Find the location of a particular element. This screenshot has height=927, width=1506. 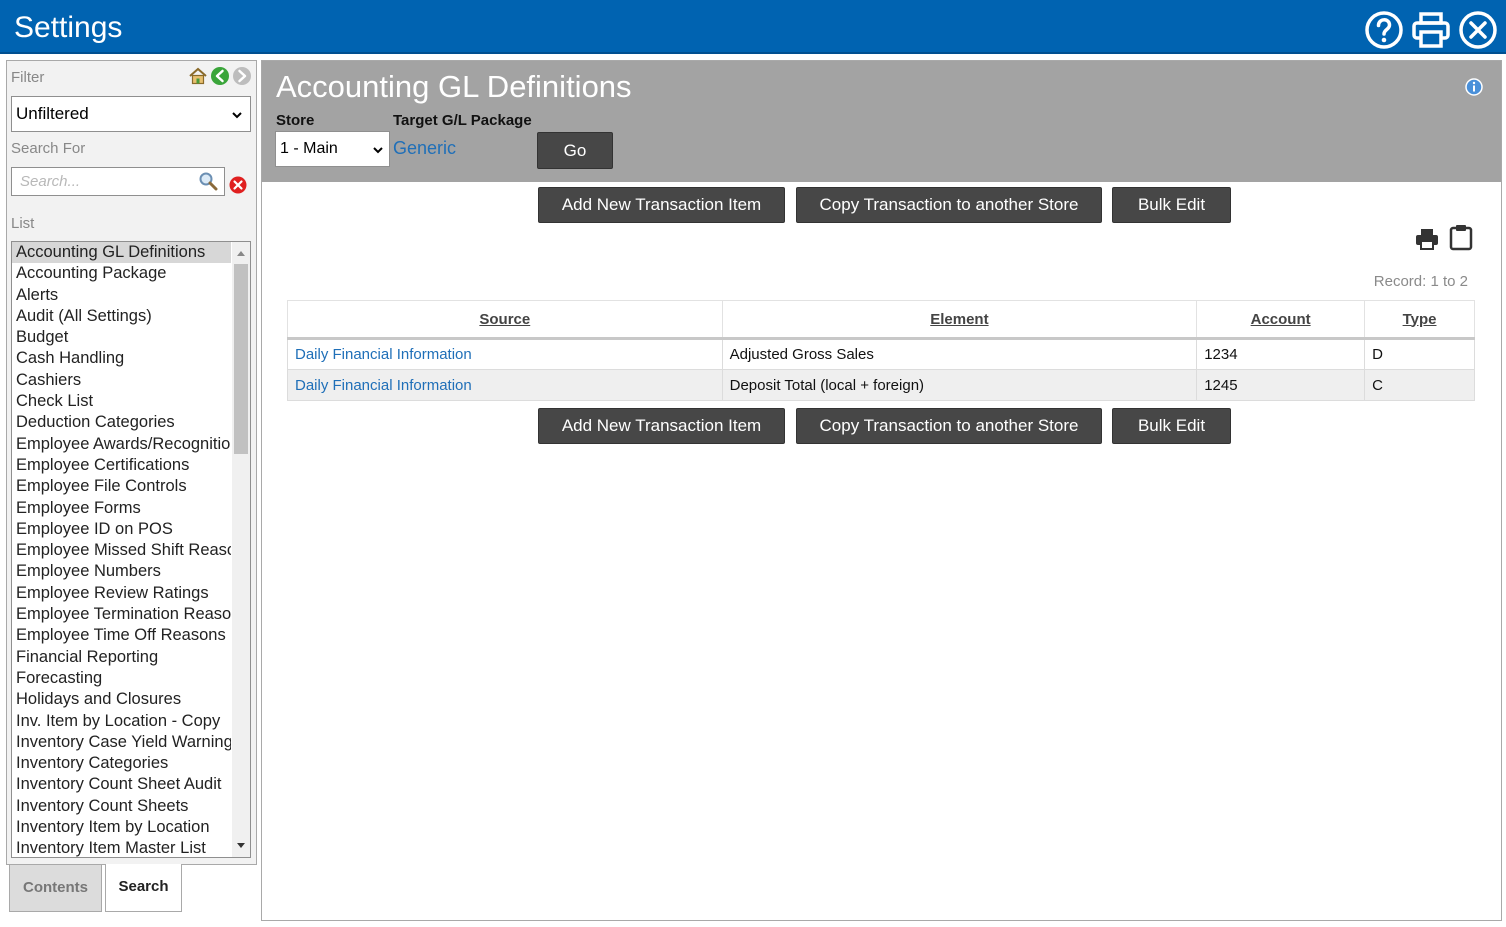

column-header-type: Type is located at coordinates (1419, 320).